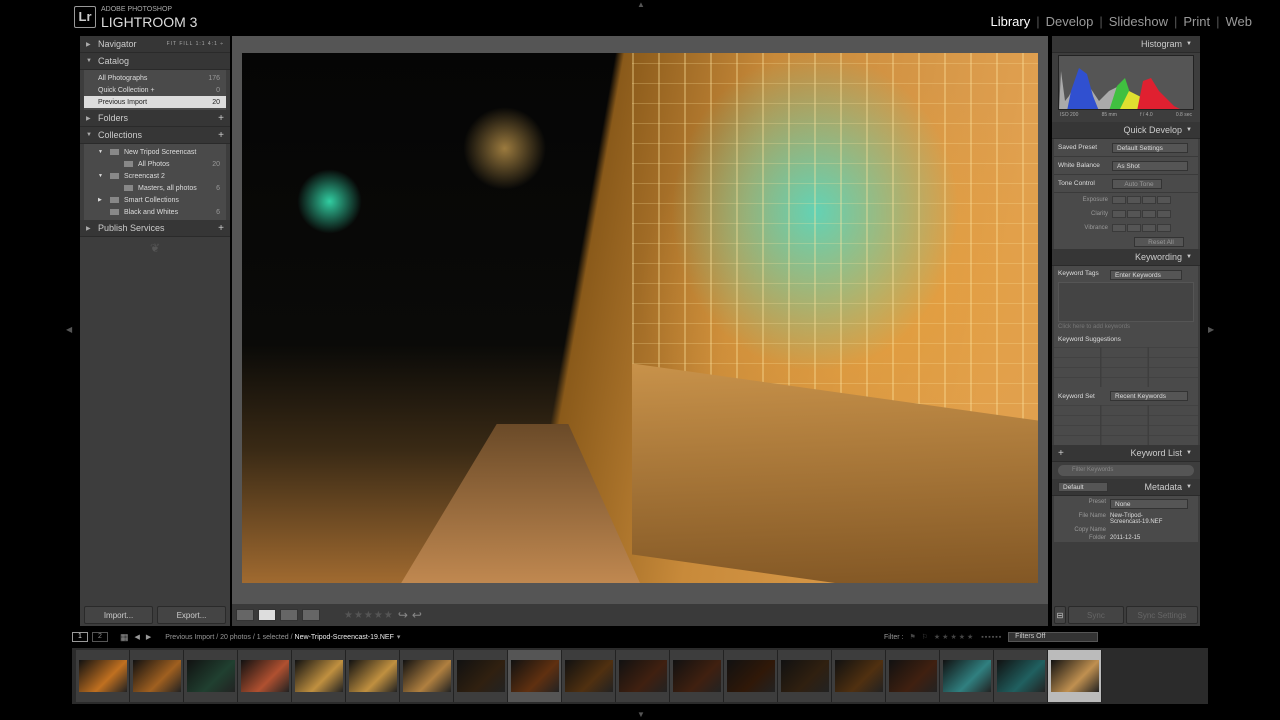 This screenshot has width=1280, height=720. Describe the element at coordinates (100, 637) in the screenshot. I see `second-window-button: 2` at that location.